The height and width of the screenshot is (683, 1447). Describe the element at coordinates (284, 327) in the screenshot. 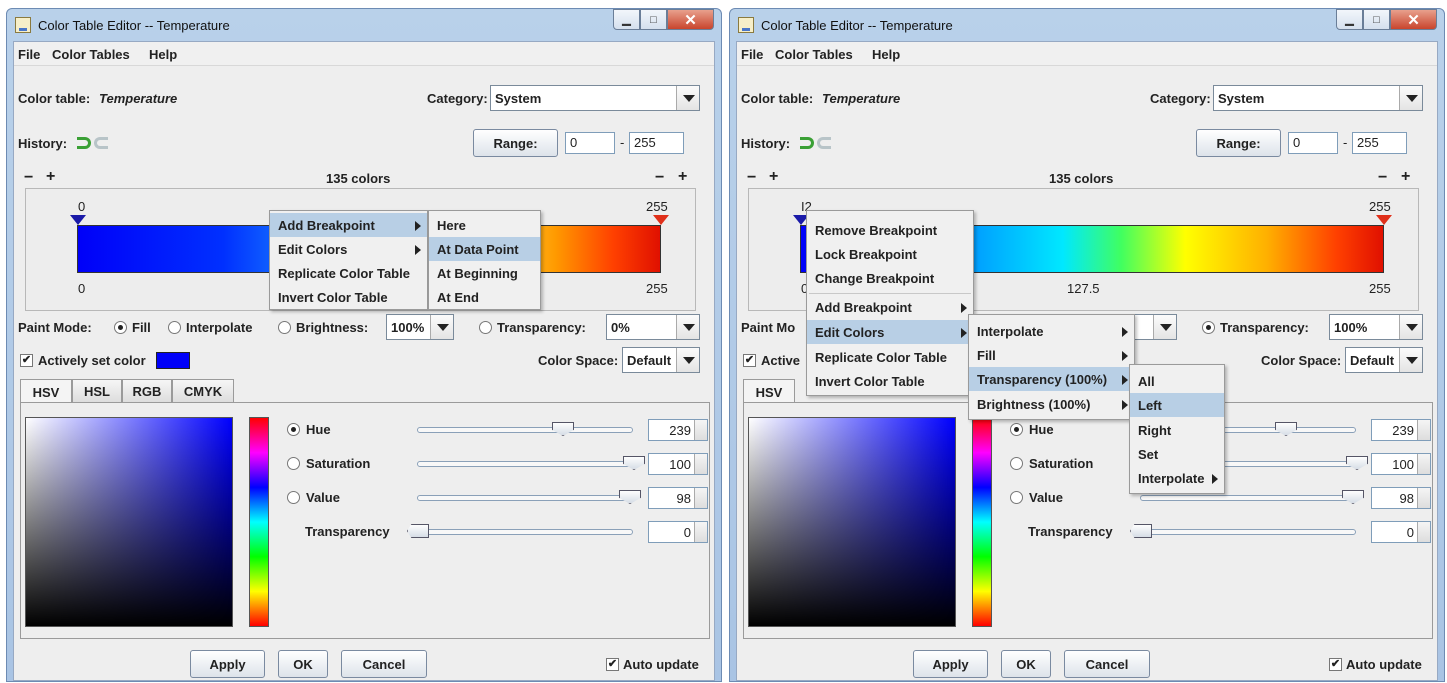

I see `brightness-radio` at that location.